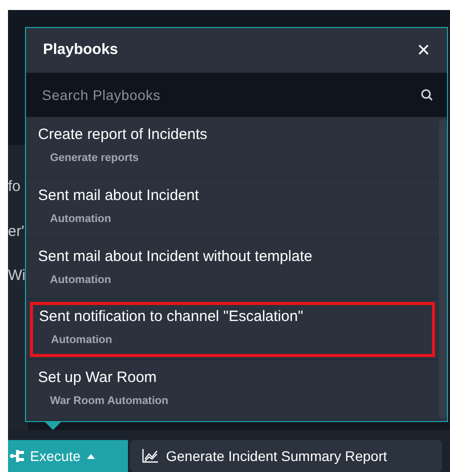 This screenshot has height=472, width=450. I want to click on popup-title: Playbooks, so click(80, 50).